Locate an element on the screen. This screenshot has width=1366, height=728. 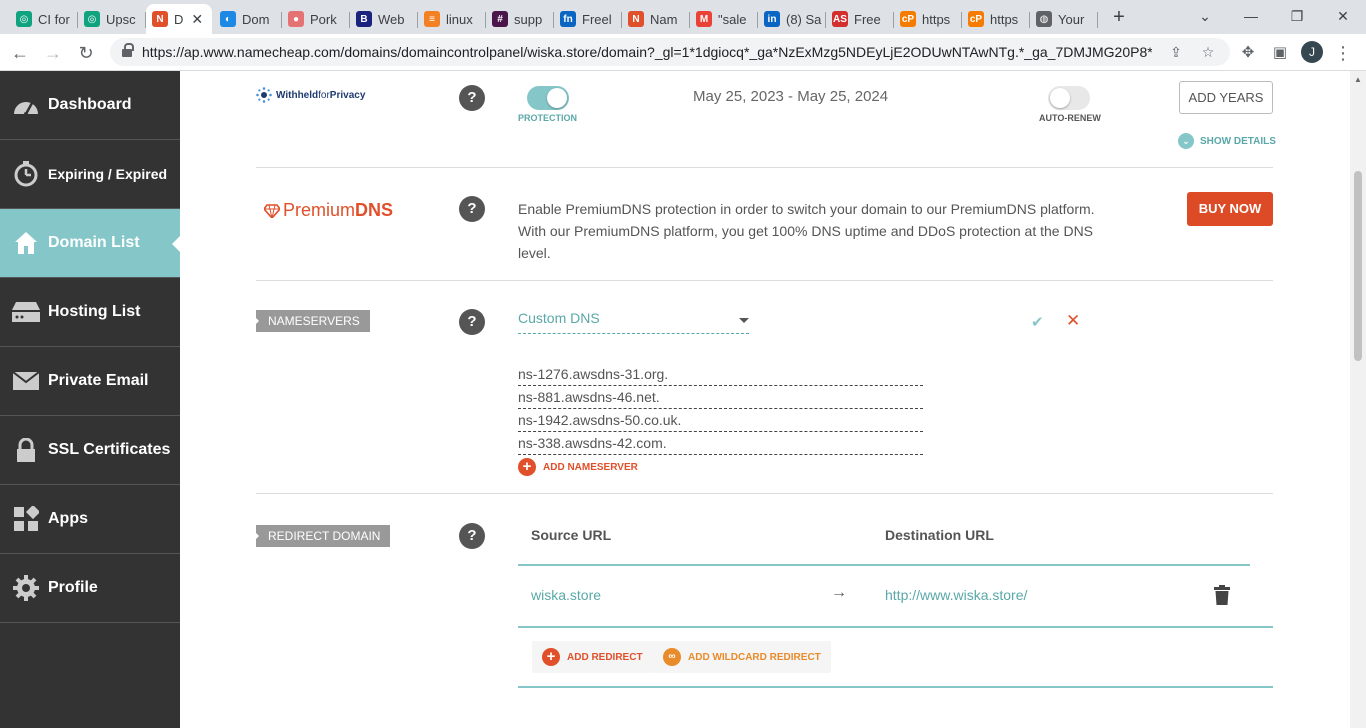
redirect-domain-tag: REDIRECT DOMAIN is located at coordinates (322, 536).